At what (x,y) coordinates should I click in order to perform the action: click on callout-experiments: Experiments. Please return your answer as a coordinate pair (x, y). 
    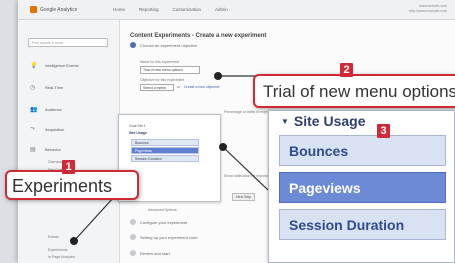
    Looking at the image, I should click on (72, 185).